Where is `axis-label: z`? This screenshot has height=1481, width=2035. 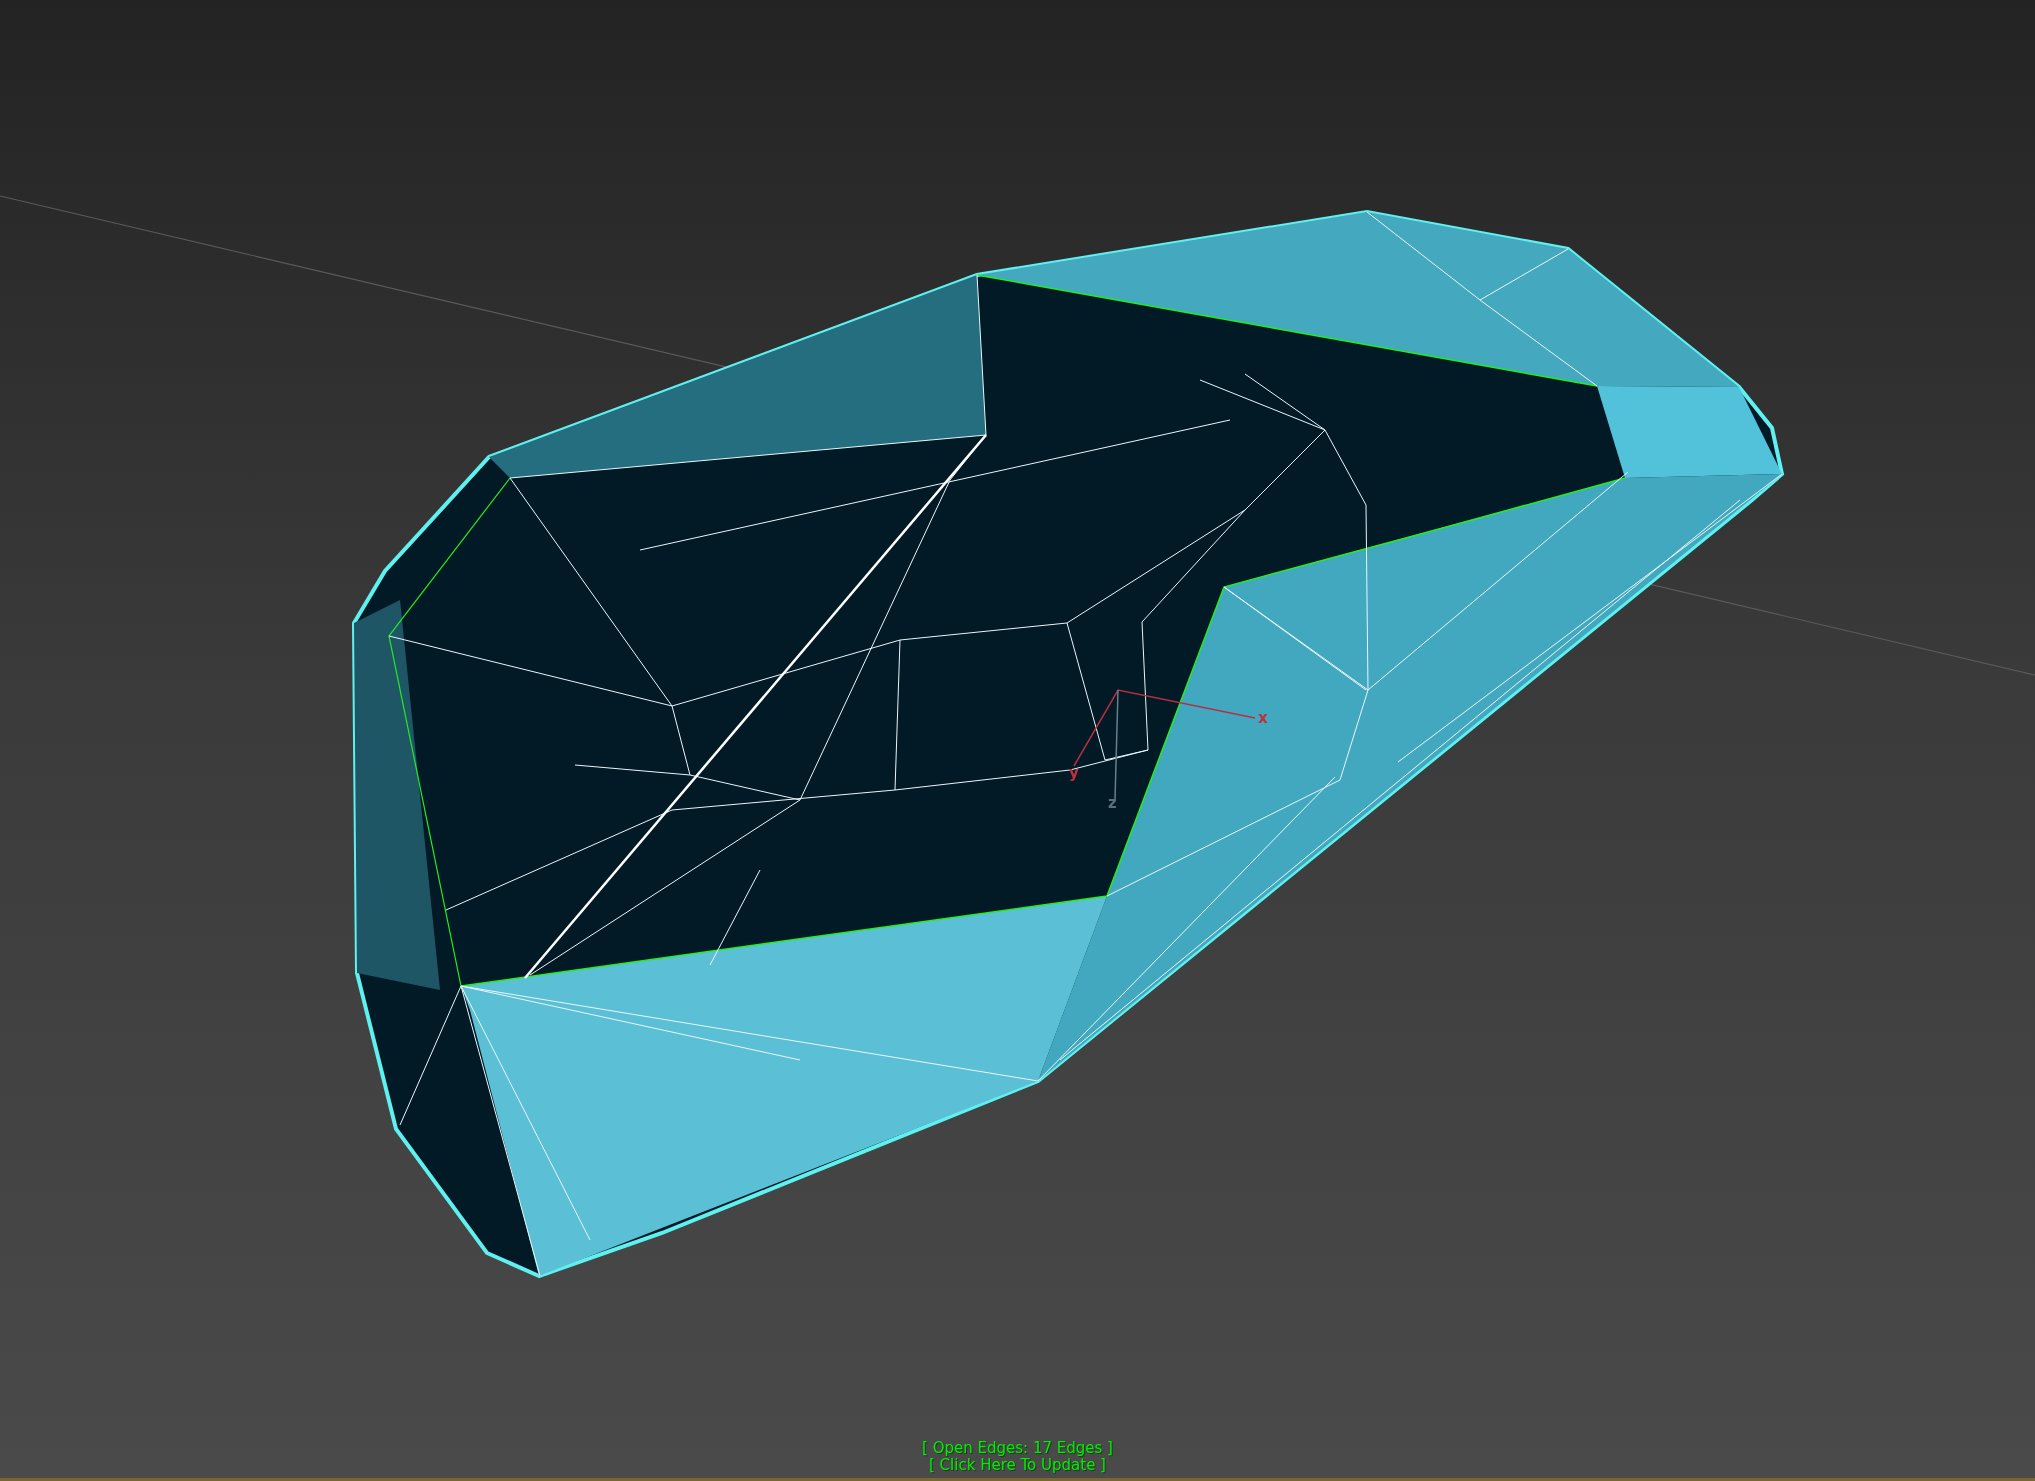
axis-label: z is located at coordinates (1112, 803).